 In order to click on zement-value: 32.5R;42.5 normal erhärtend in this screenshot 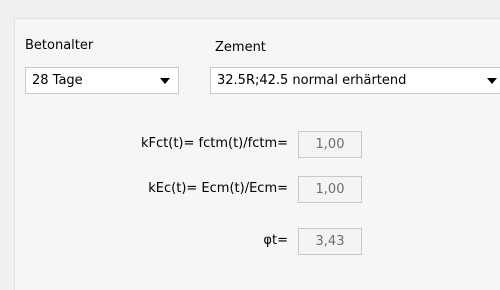, I will do `click(312, 80)`.